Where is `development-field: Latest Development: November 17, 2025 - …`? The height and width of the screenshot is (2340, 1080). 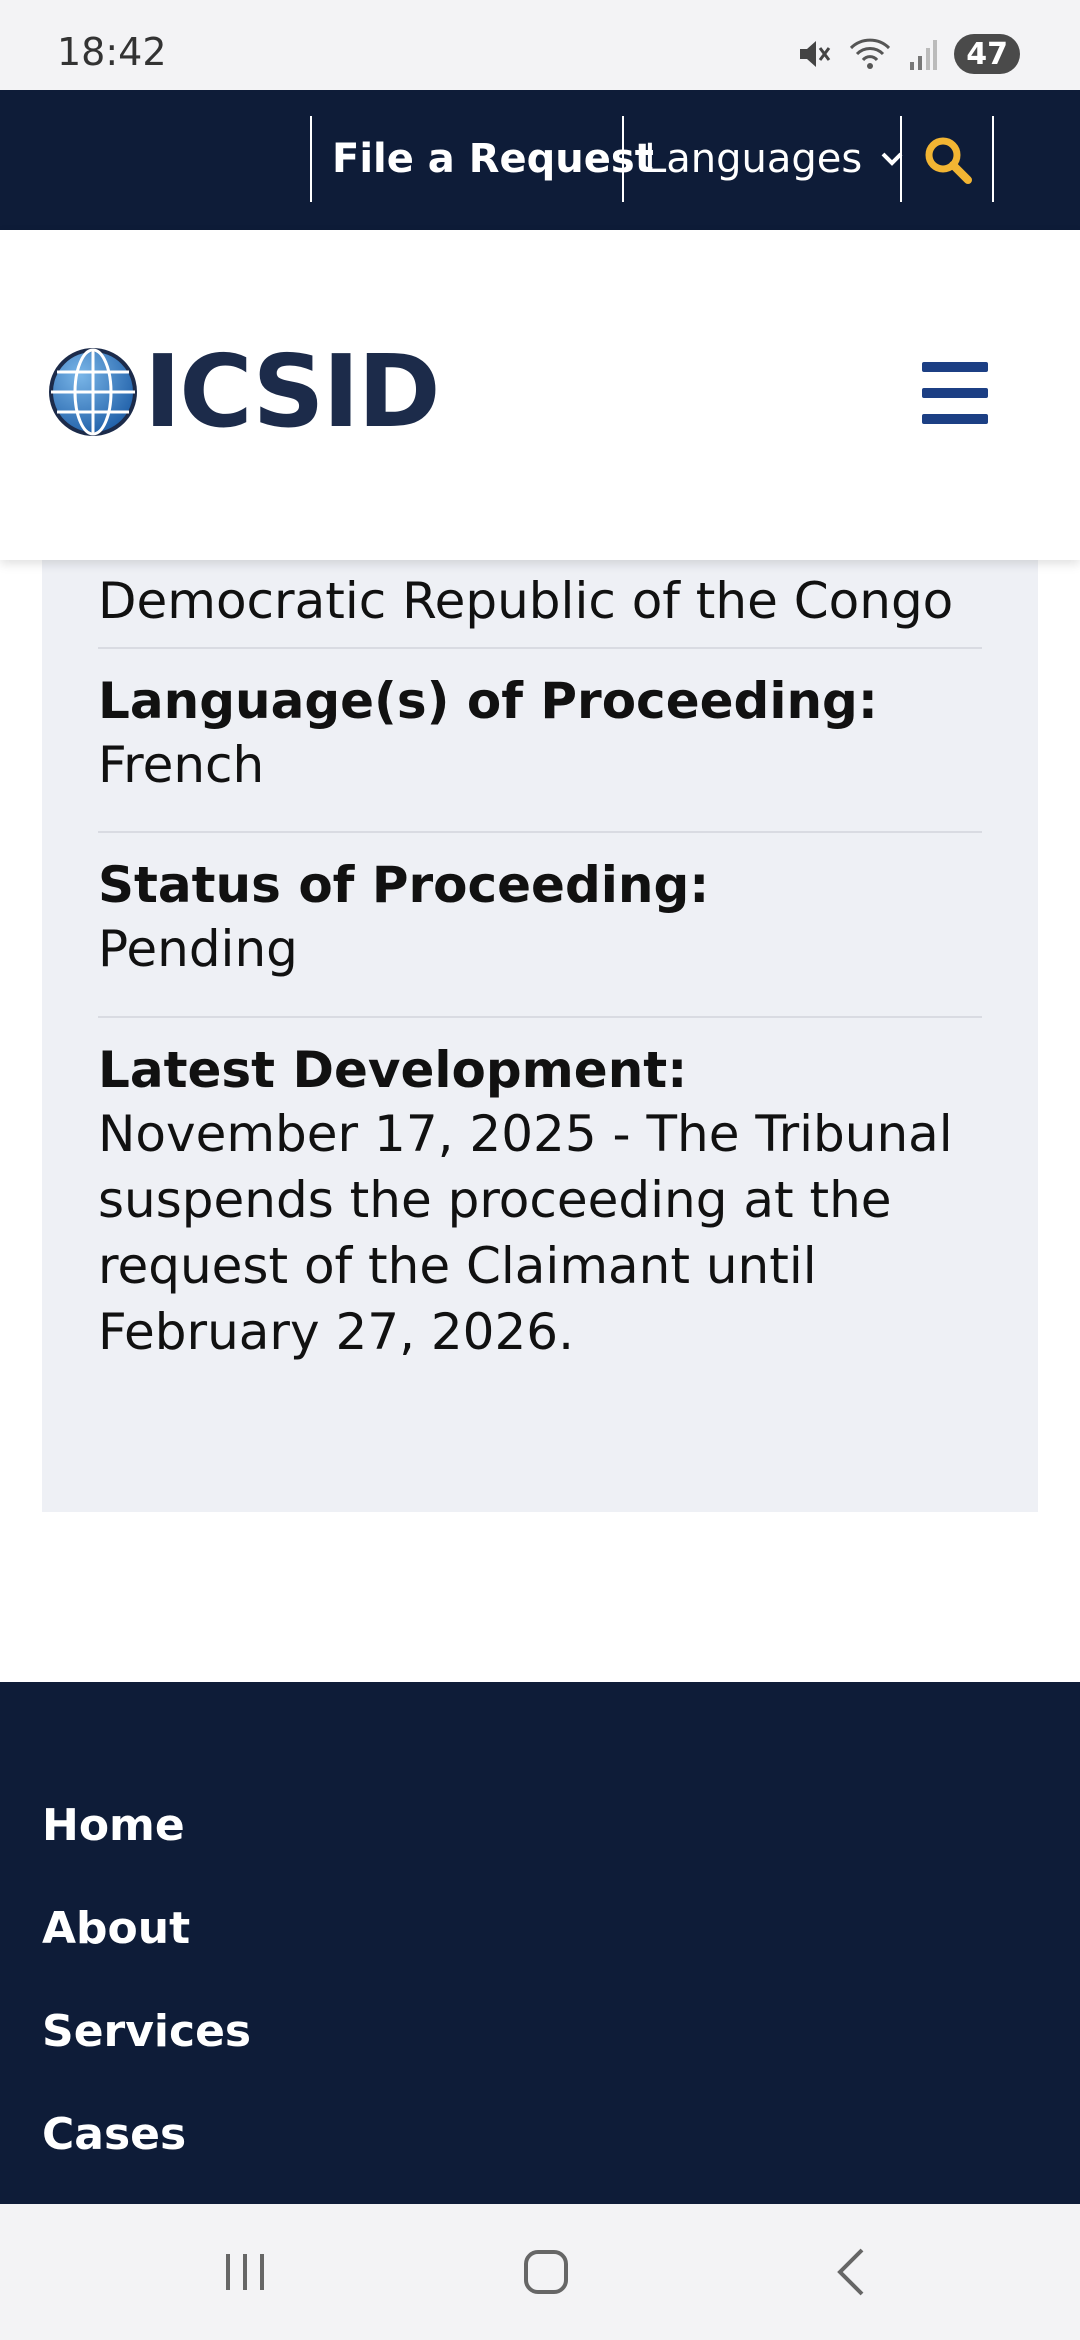
development-field: Latest Development: November 17, 2025 - … is located at coordinates (540, 1202).